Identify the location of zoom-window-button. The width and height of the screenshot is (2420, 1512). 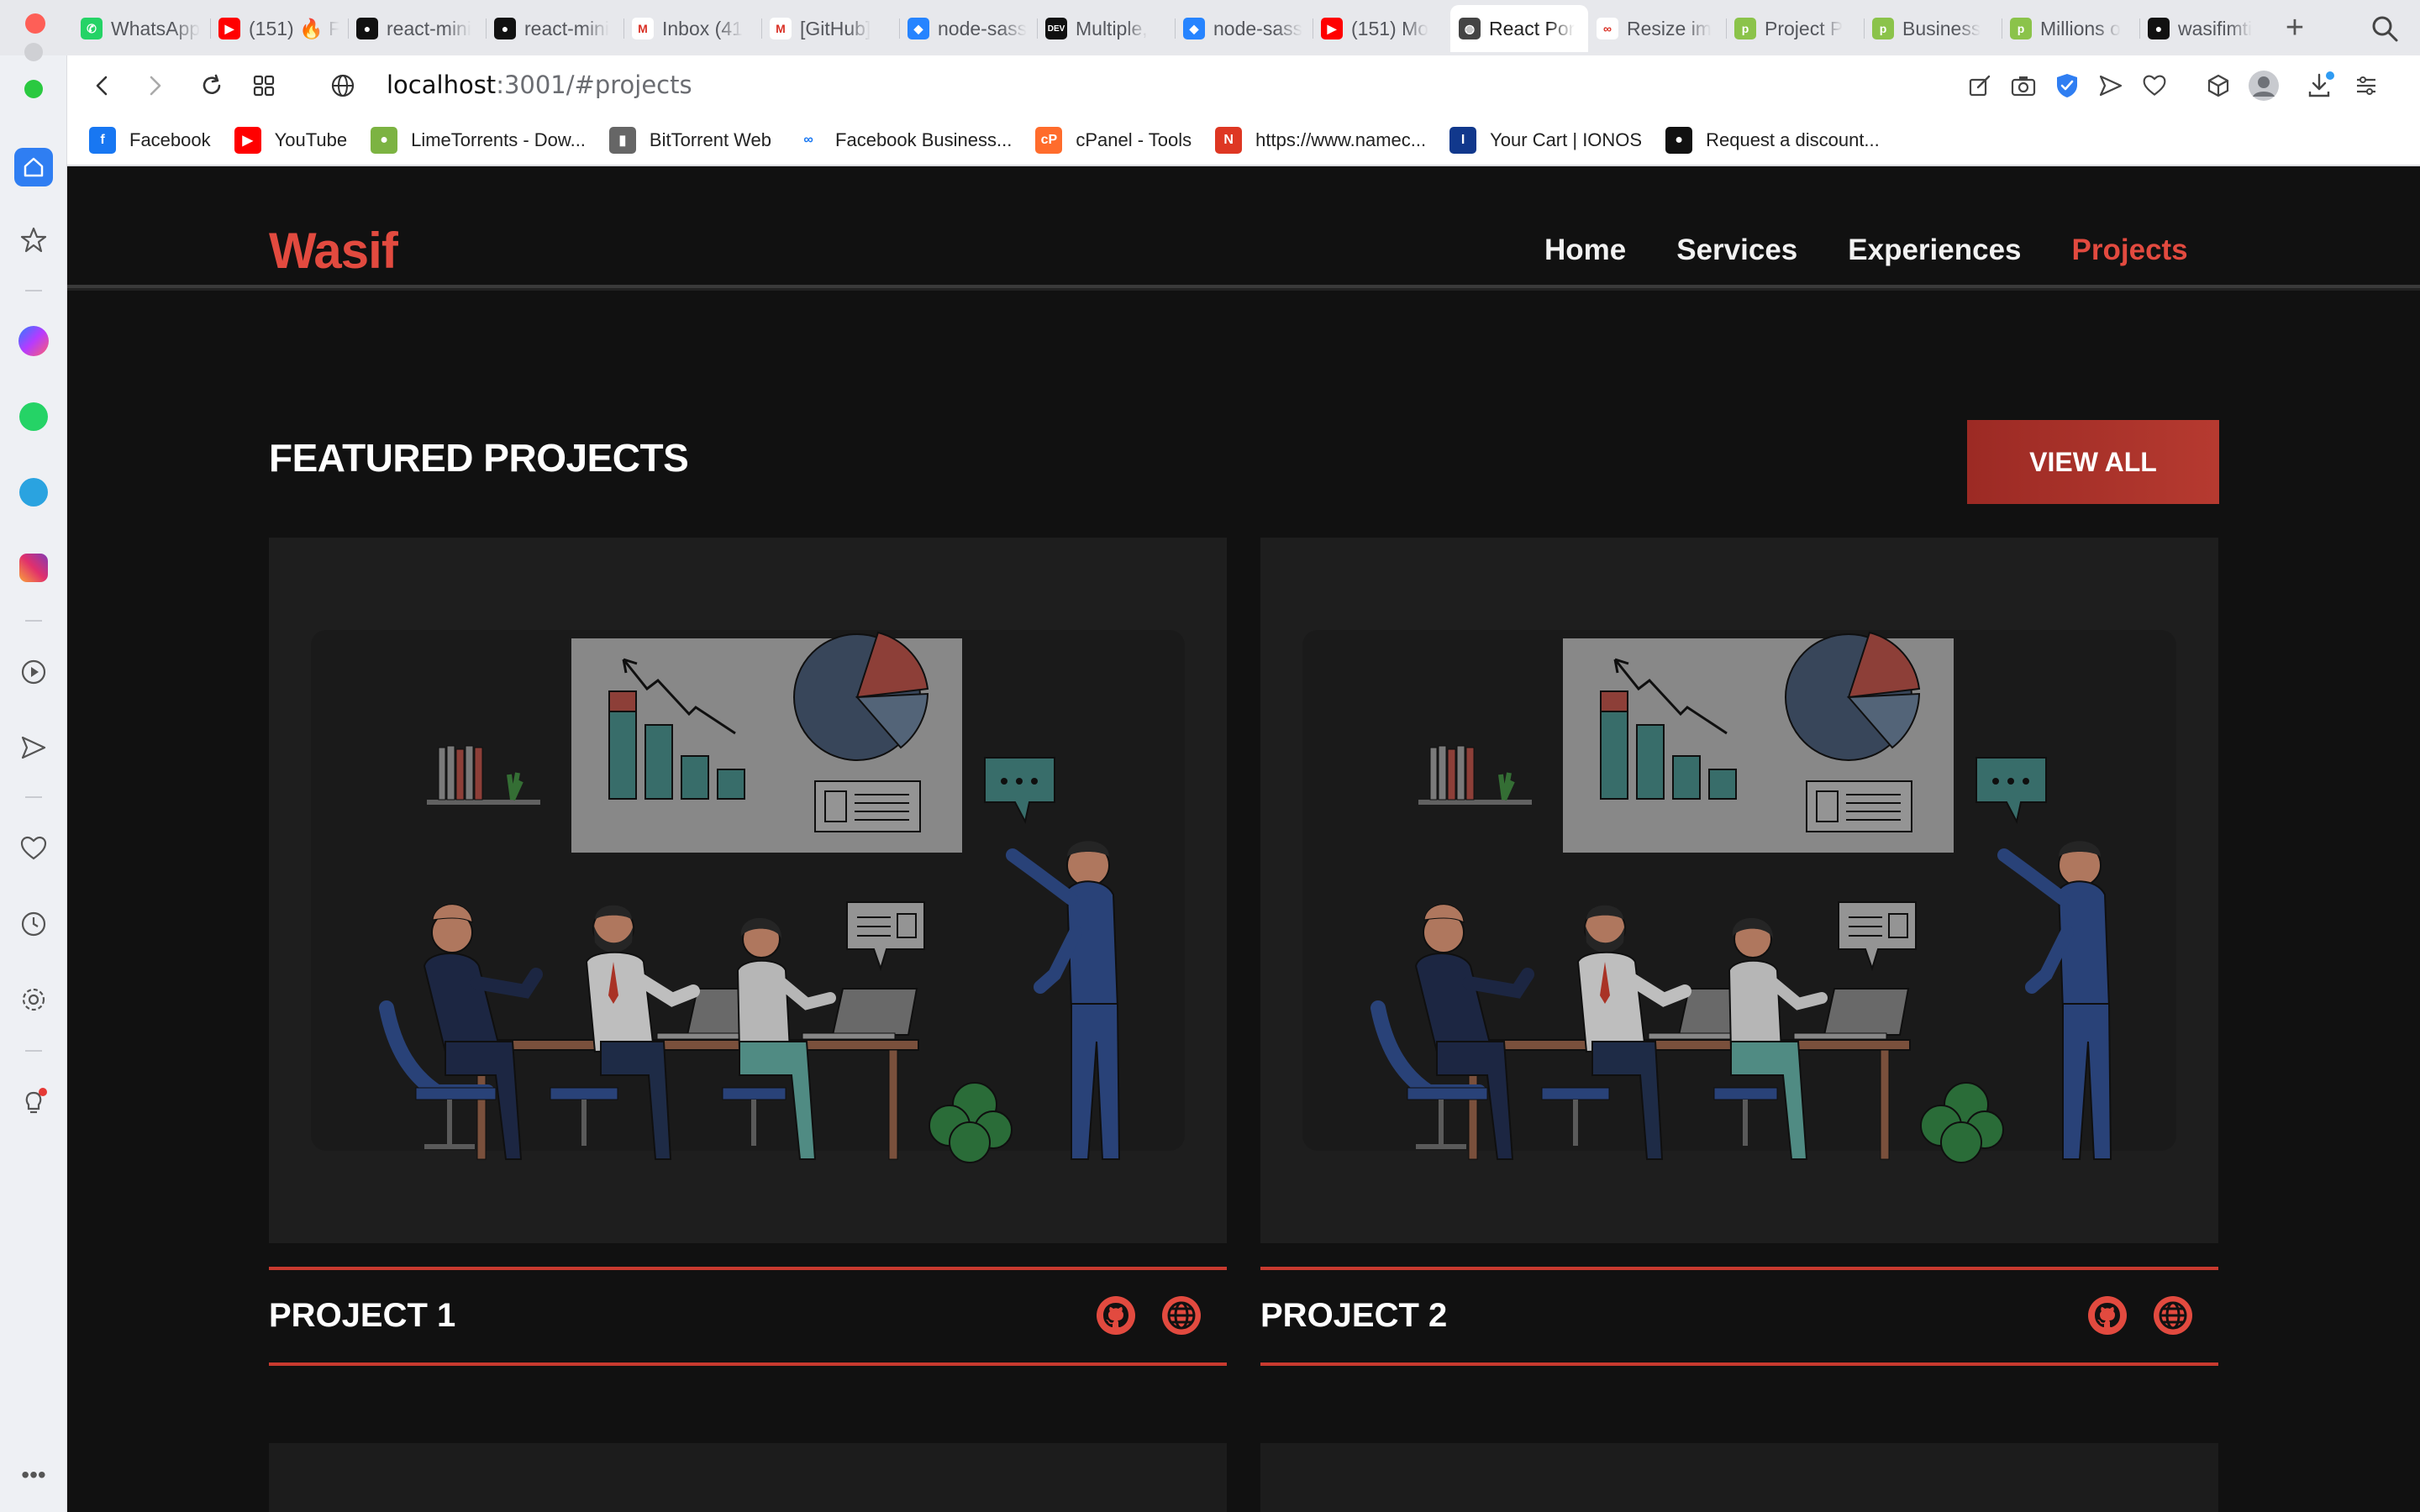
(34, 89).